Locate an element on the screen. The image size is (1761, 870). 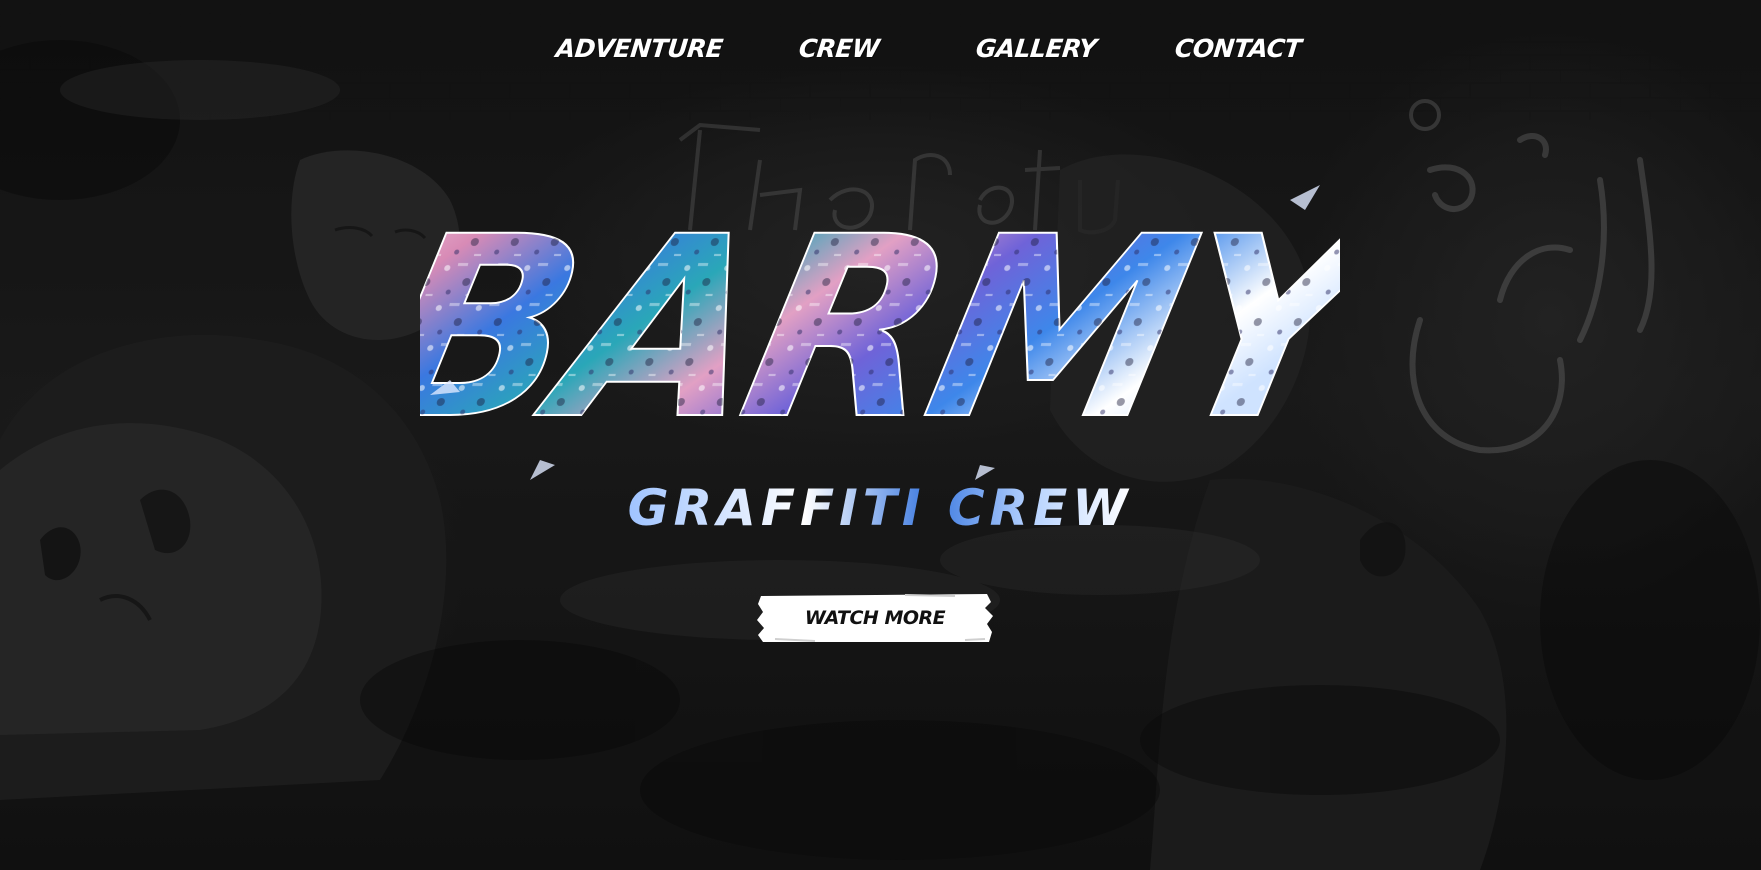
nav-link-crew: CREW is located at coordinates (838, 48).